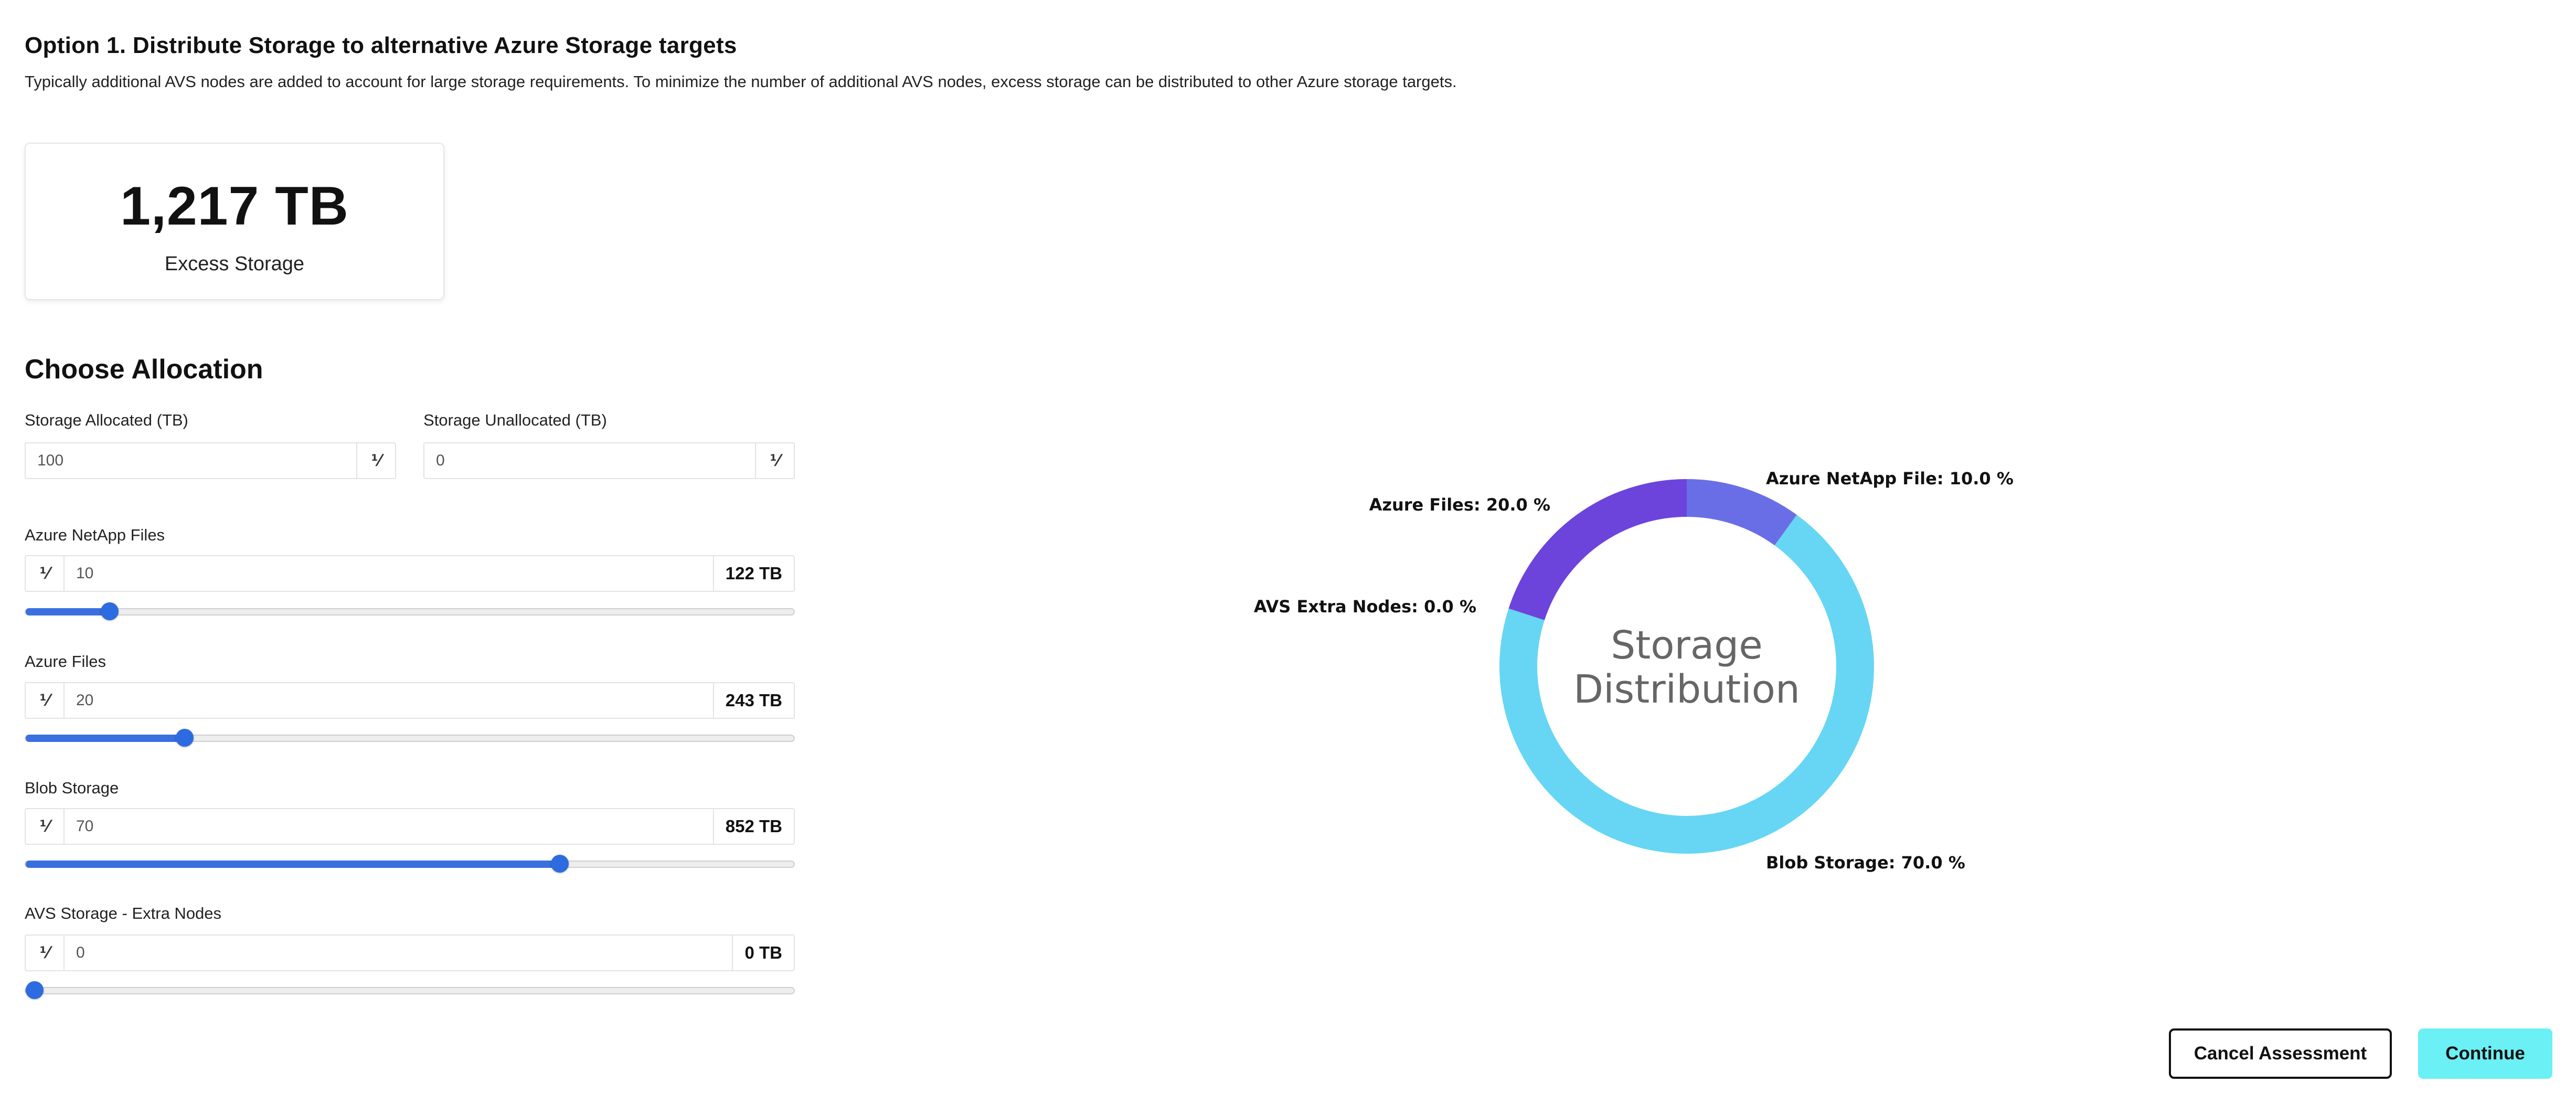  What do you see at coordinates (389, 826) in the screenshot?
I see `target-percent-input: 70` at bounding box center [389, 826].